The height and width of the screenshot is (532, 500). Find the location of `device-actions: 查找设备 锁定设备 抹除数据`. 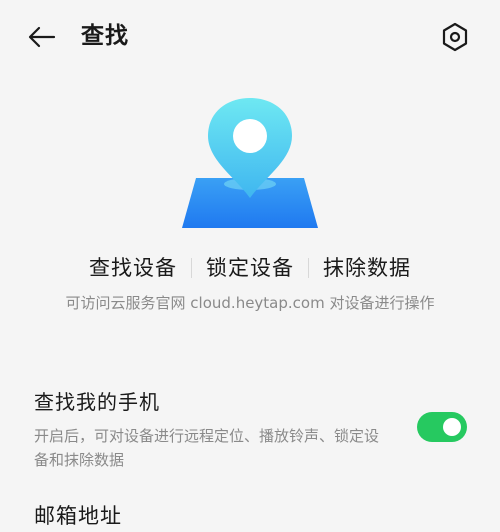

device-actions: 查找设备 锁定设备 抹除数据 is located at coordinates (250, 268).